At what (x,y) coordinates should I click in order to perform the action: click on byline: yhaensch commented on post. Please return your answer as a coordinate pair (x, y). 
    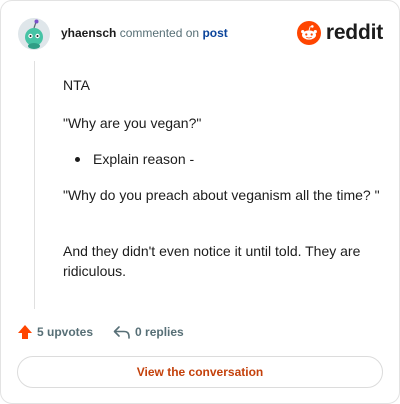
    Looking at the image, I should click on (144, 33).